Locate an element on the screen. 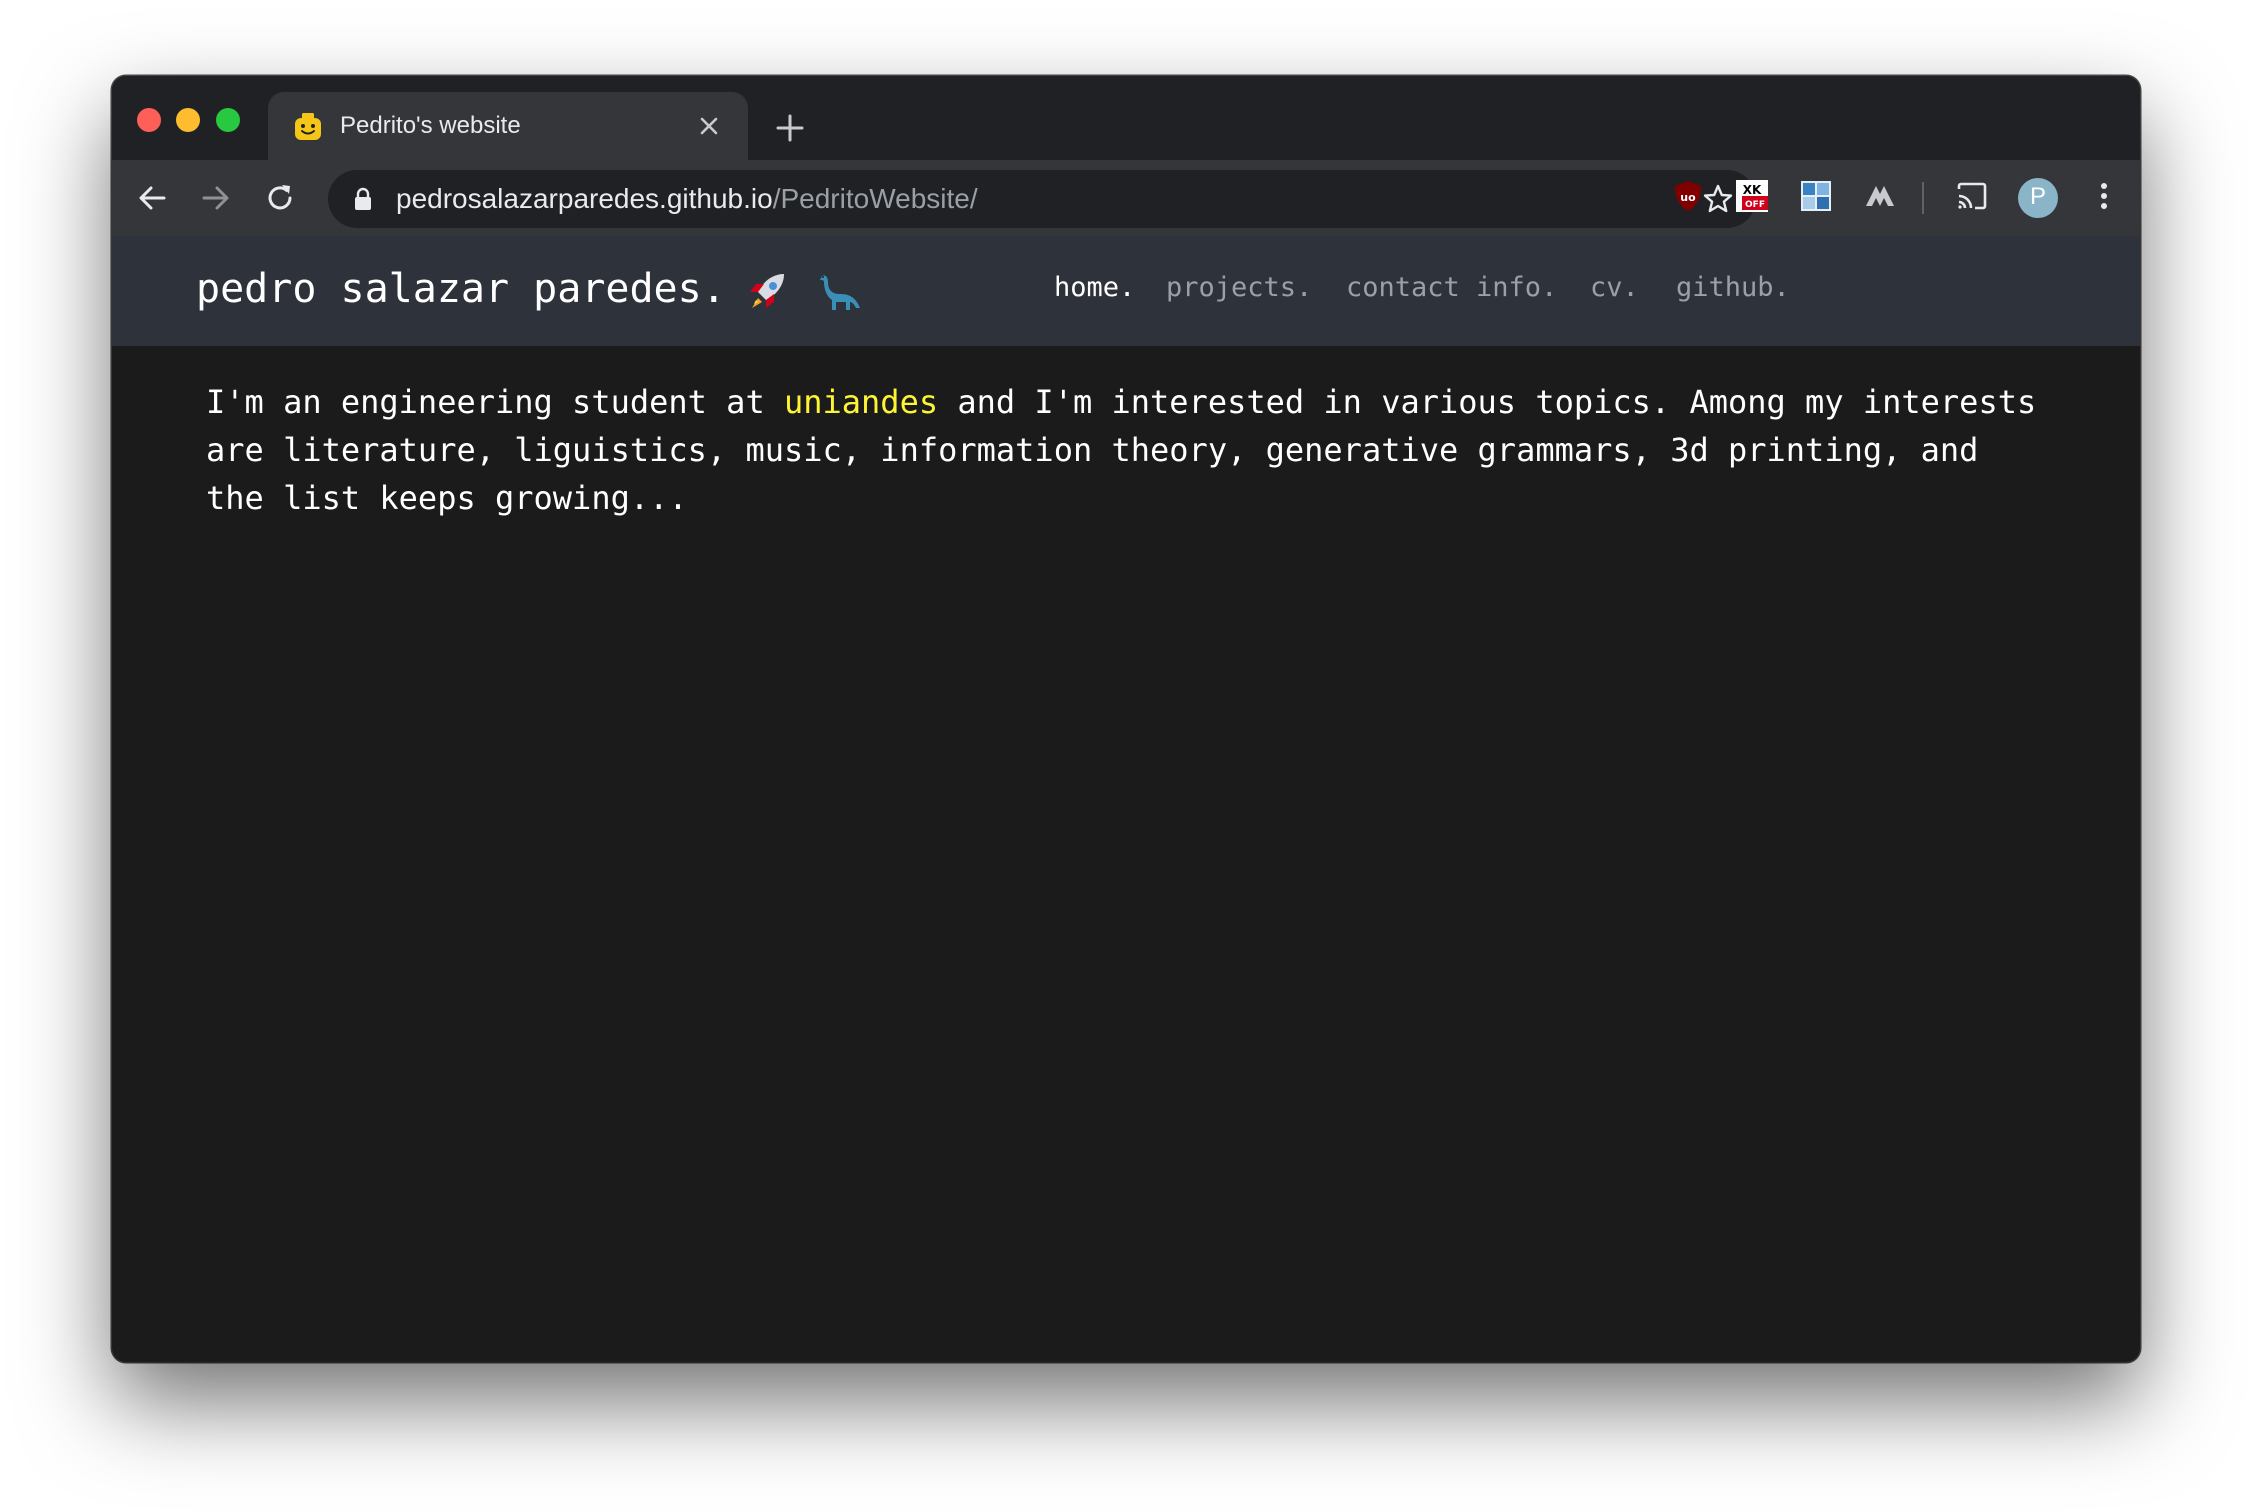 The image size is (2252, 1510). profile-avatar: P is located at coordinates (2038, 198).